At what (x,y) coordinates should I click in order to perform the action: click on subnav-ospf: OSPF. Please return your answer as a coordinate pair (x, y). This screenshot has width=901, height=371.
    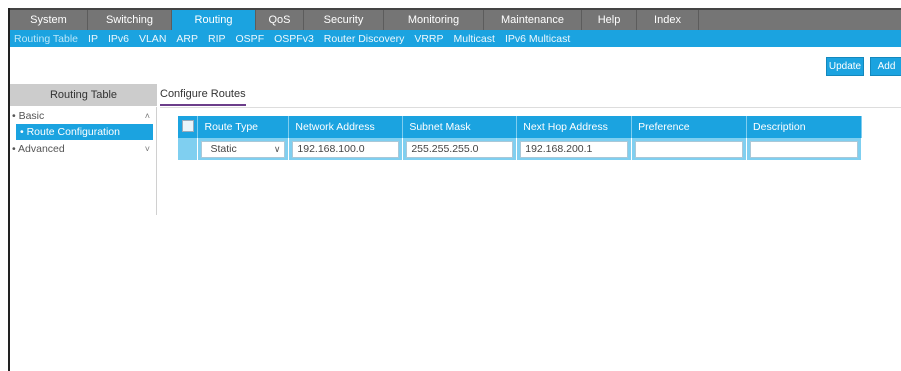
    Looking at the image, I should click on (250, 39).